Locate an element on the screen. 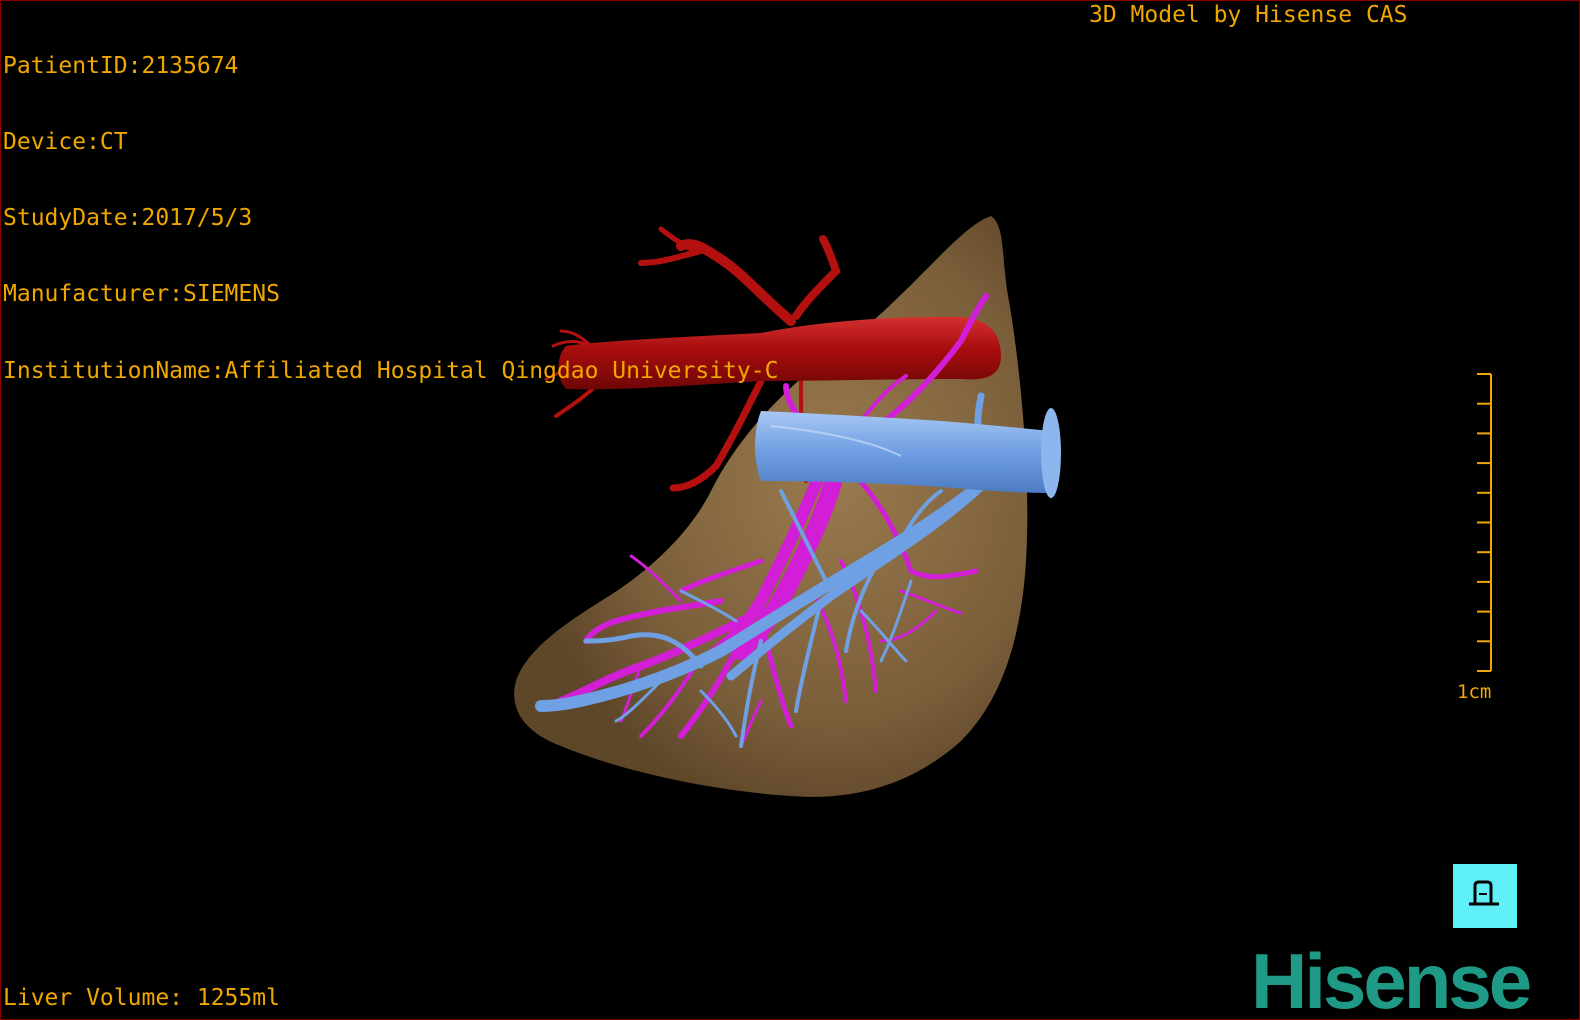 This screenshot has height=1020, width=1580. scale-bar-label: 1cm is located at coordinates (1474, 692).